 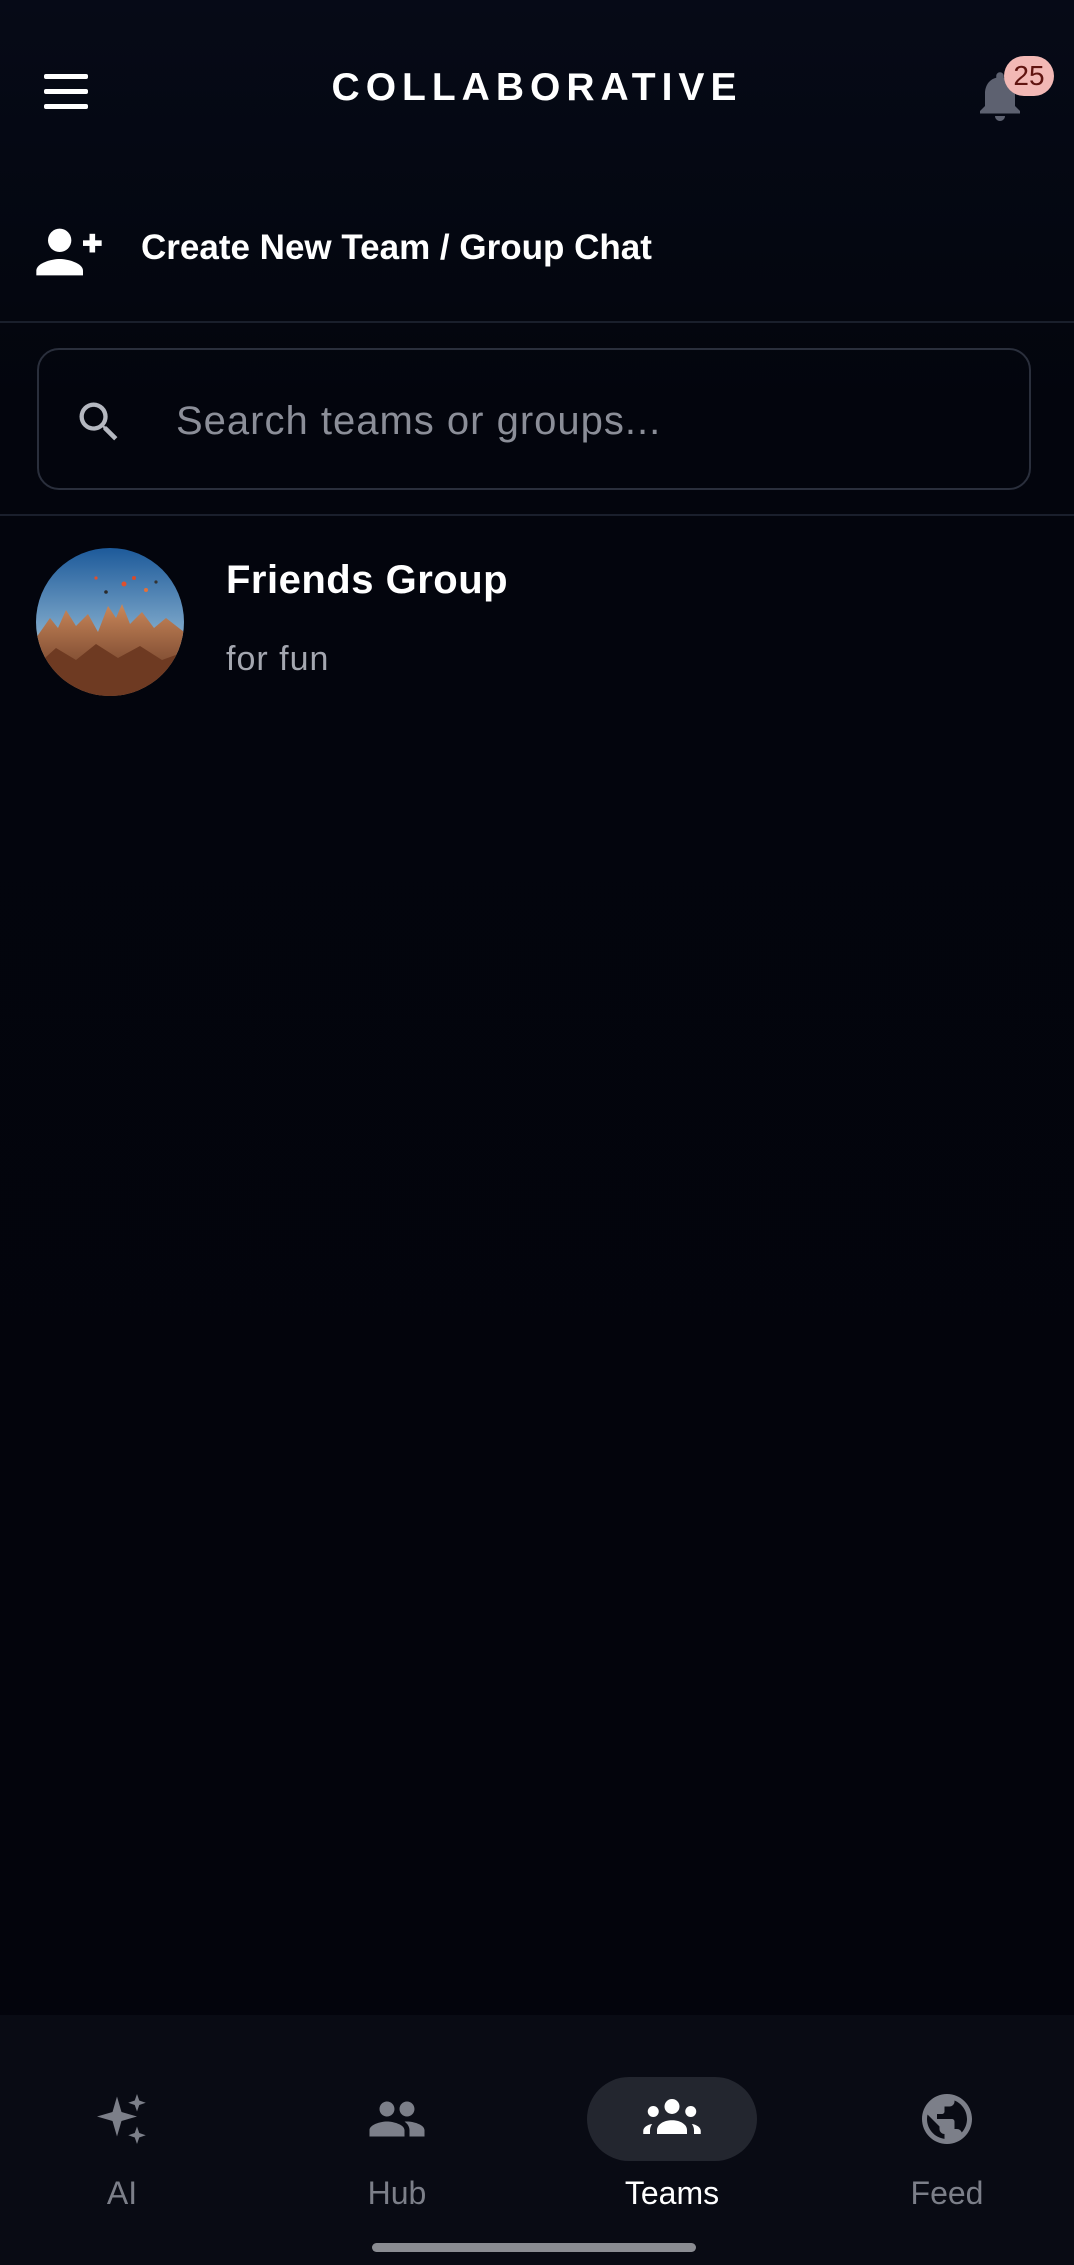 I want to click on notifications-button: 25, so click(x=1012, y=91).